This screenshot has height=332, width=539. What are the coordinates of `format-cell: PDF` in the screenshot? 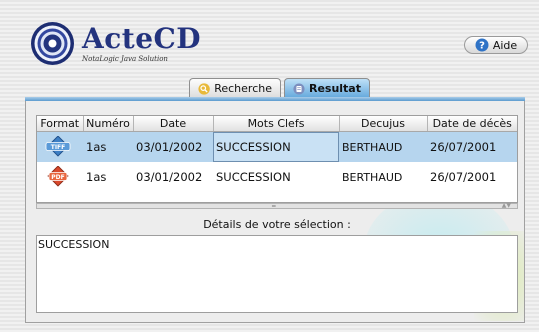 It's located at (60, 177).